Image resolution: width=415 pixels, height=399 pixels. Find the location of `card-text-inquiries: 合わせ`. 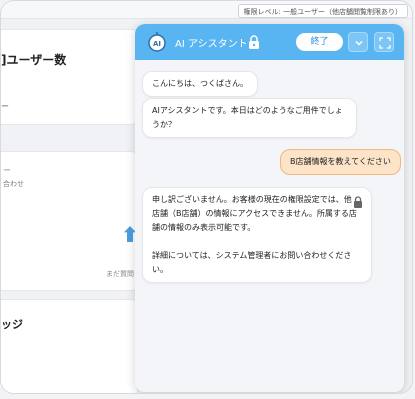

card-text-inquiries: 合わせ is located at coordinates (13, 184).